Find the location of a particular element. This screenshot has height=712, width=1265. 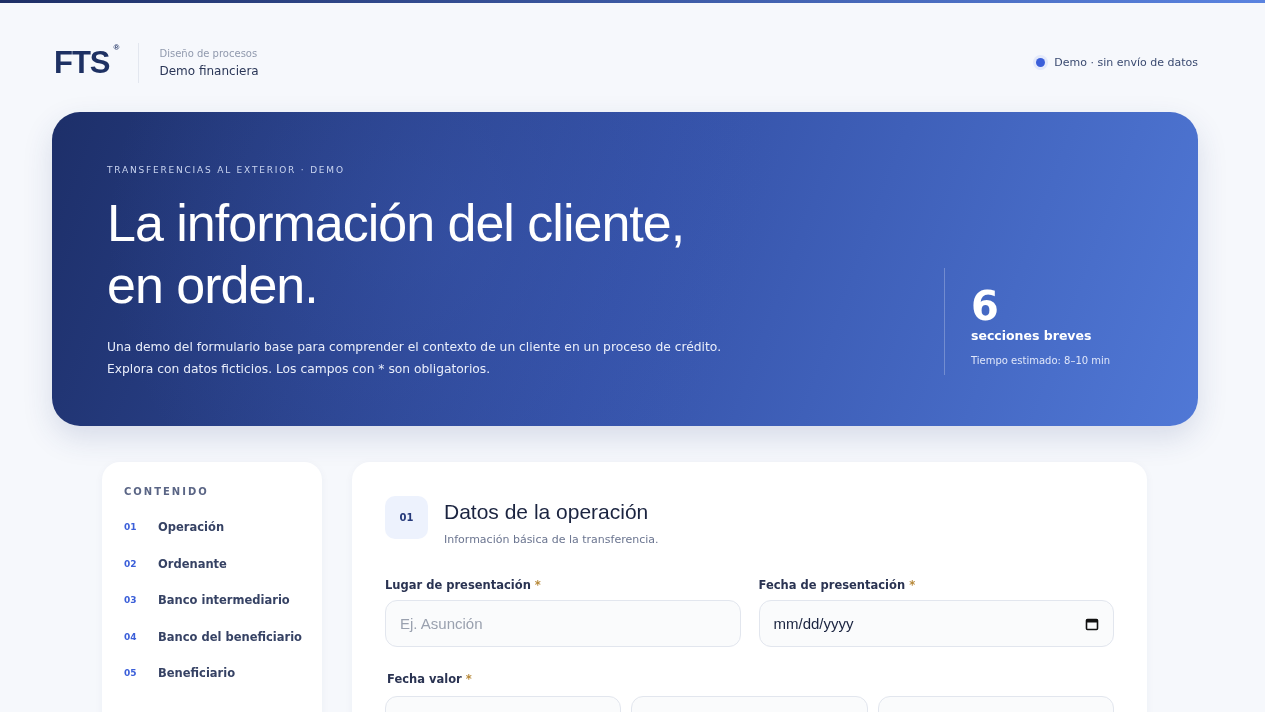

field-label: Fecha valor * is located at coordinates (430, 679).